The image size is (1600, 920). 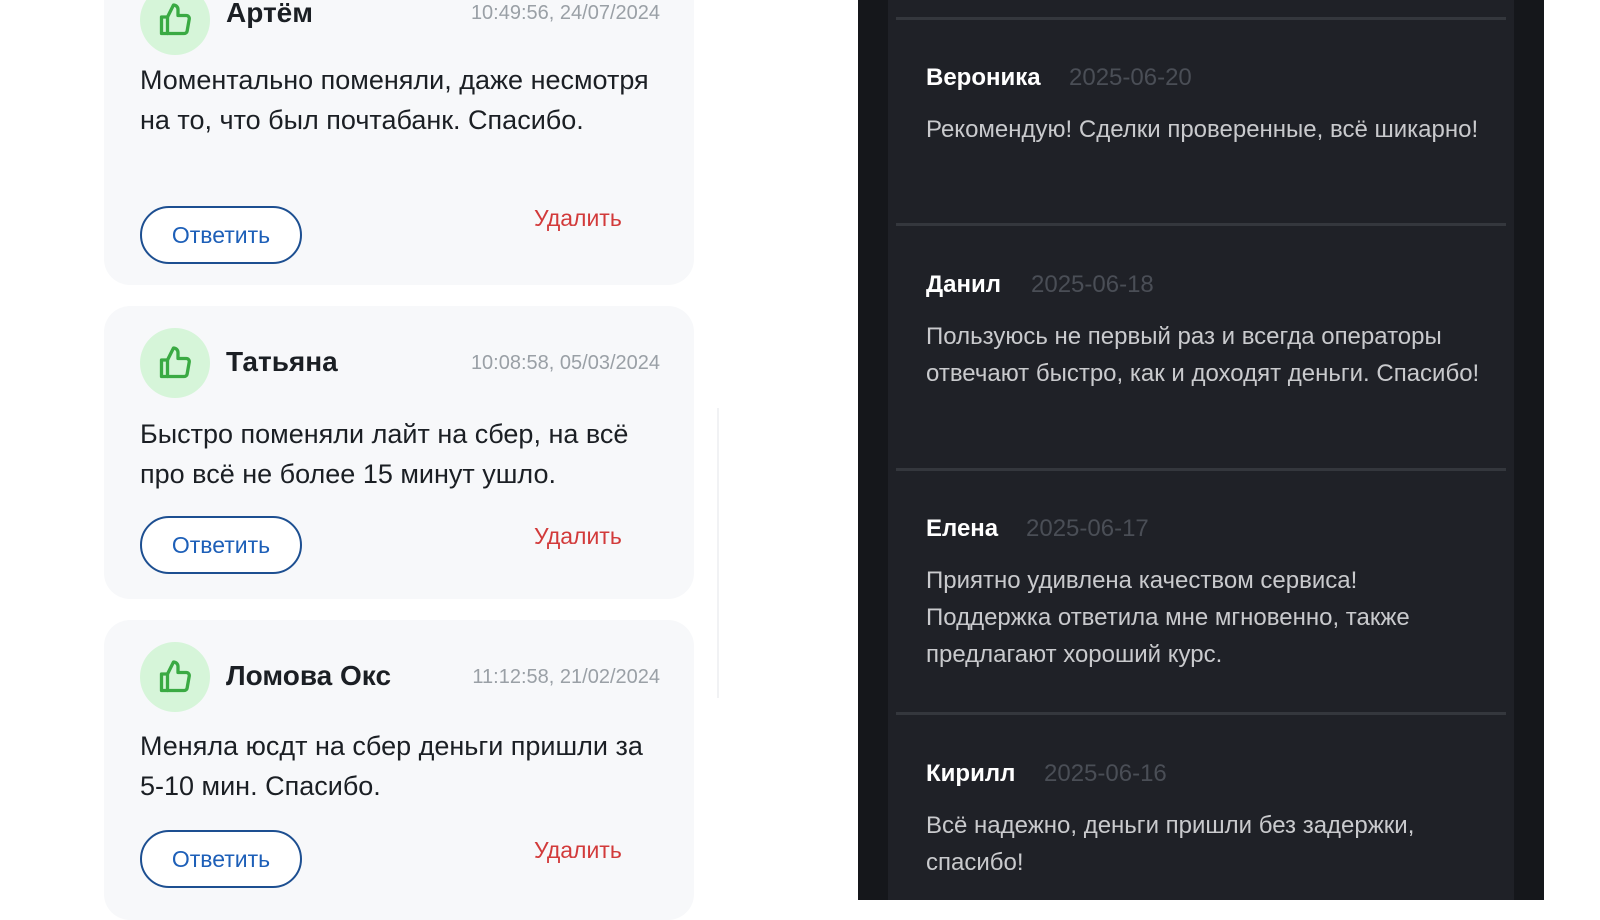 I want to click on review-date: 10:08:58, 05/03/2024, so click(x=565, y=363).